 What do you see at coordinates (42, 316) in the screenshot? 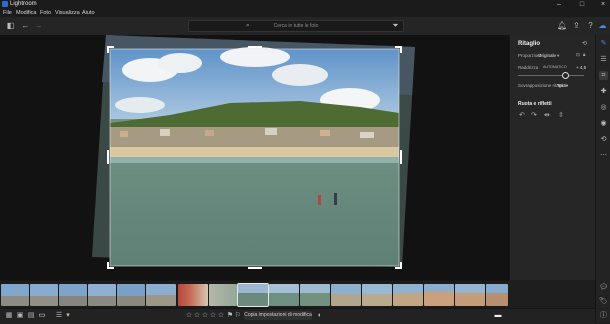
I see `single-view-icon: ▭` at bounding box center [42, 316].